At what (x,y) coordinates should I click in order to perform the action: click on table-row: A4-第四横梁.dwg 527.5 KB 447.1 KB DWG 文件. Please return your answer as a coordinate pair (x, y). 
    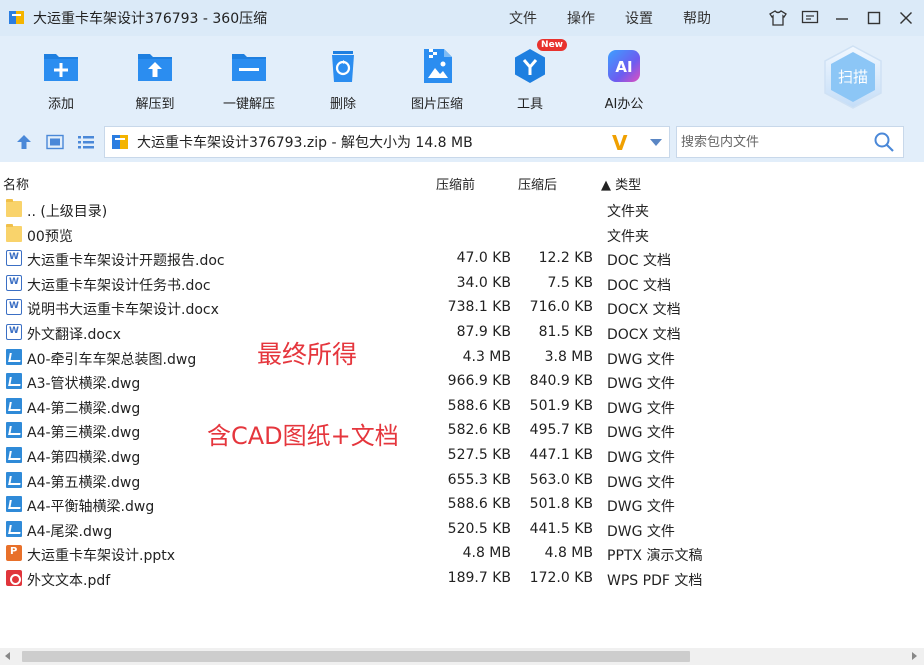
    Looking at the image, I should click on (462, 455).